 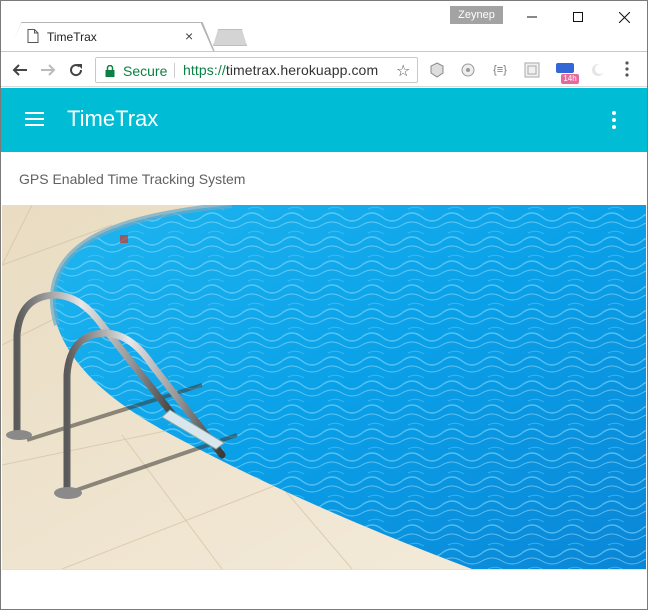 What do you see at coordinates (324, 120) in the screenshot?
I see `app-bar: TimeTrax` at bounding box center [324, 120].